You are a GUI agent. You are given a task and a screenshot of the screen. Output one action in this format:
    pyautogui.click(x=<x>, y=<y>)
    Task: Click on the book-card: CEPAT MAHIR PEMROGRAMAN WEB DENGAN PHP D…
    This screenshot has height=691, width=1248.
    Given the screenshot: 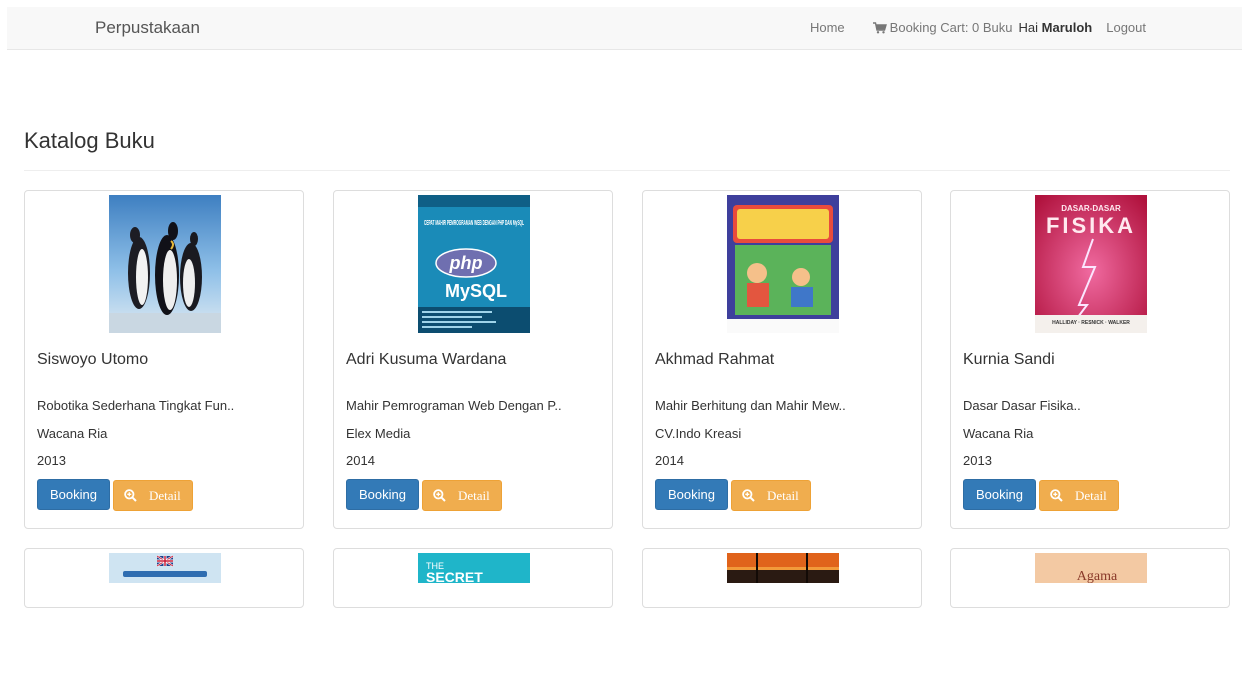 What is the action you would take?
    pyautogui.click(x=473, y=359)
    